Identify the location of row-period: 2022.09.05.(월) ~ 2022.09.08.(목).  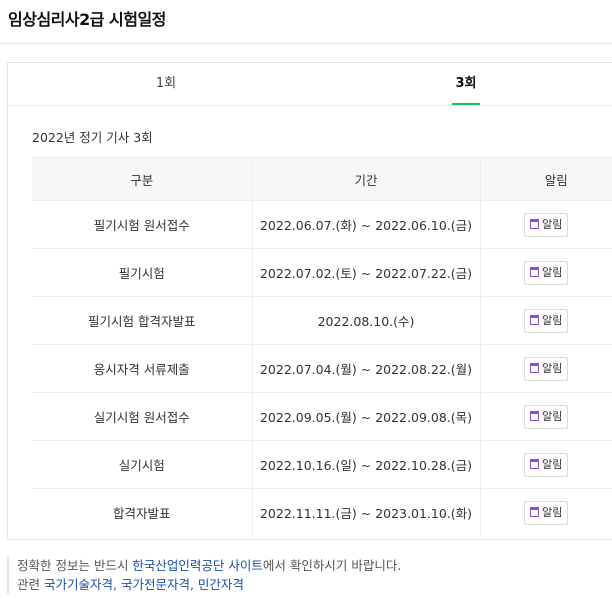
(365, 416).